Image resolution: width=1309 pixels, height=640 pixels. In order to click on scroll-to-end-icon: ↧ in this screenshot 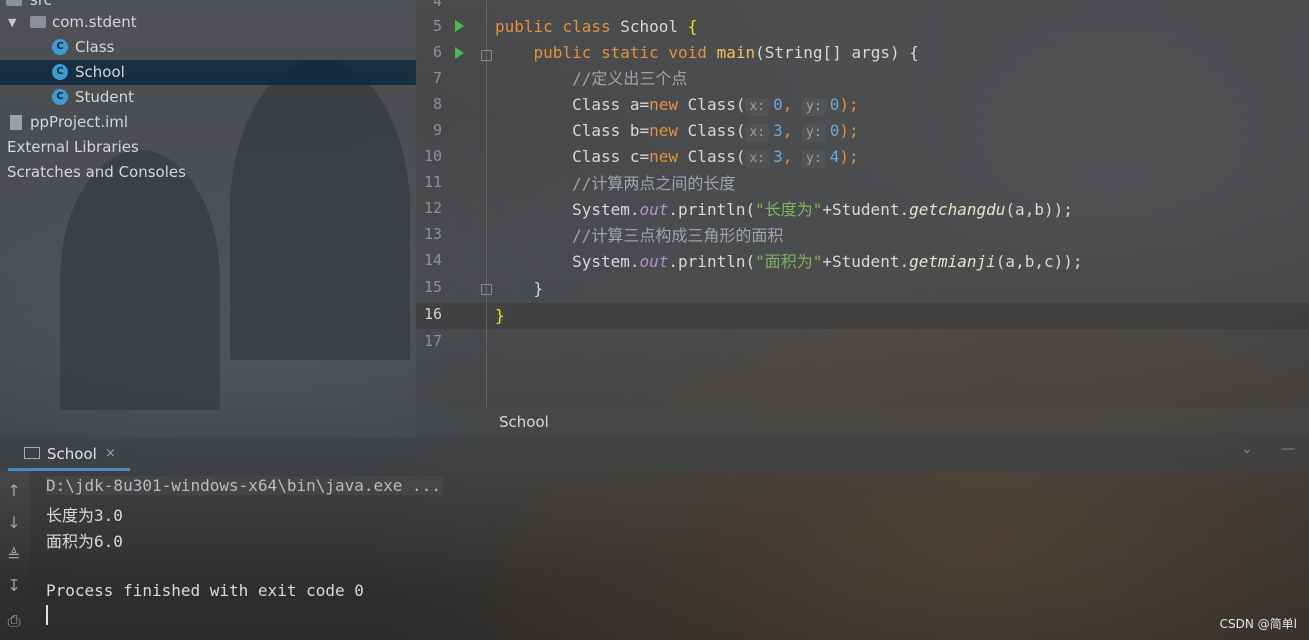, I will do `click(14, 586)`.